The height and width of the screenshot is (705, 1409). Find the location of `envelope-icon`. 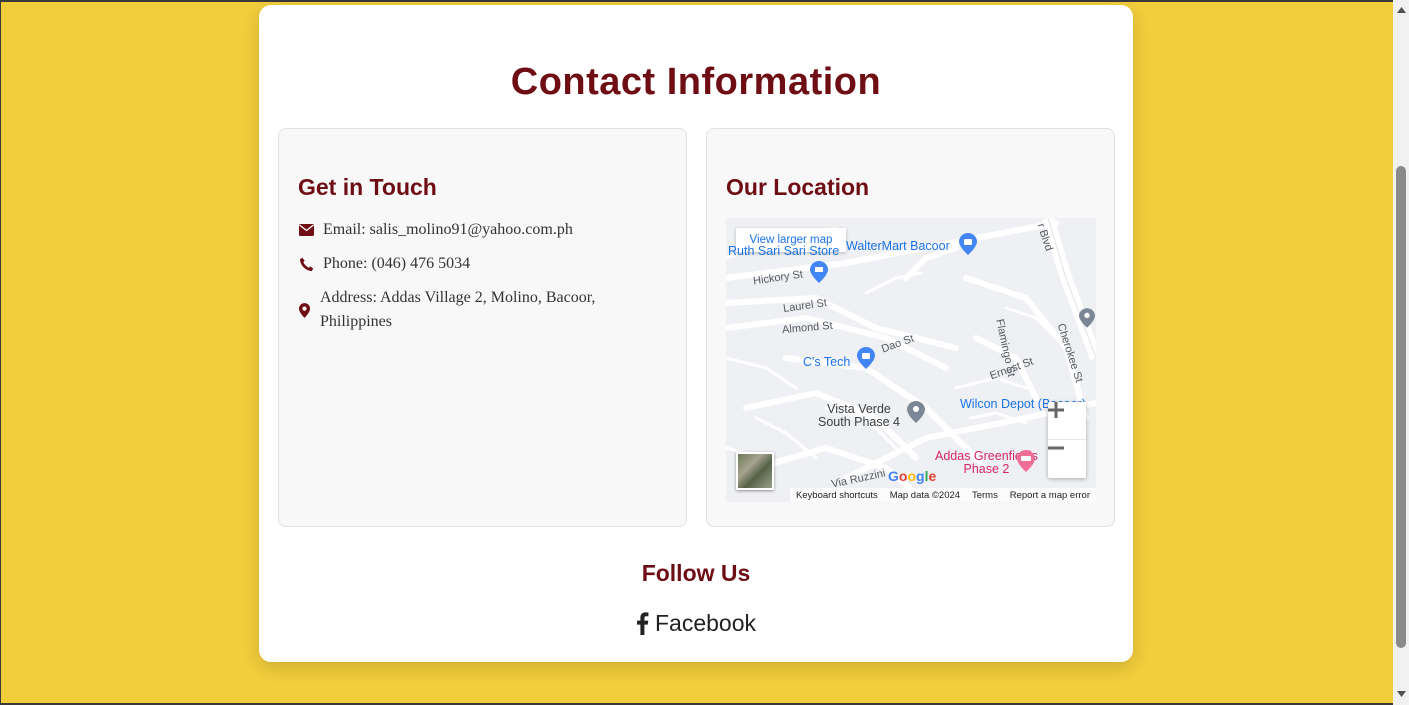

envelope-icon is located at coordinates (306, 230).